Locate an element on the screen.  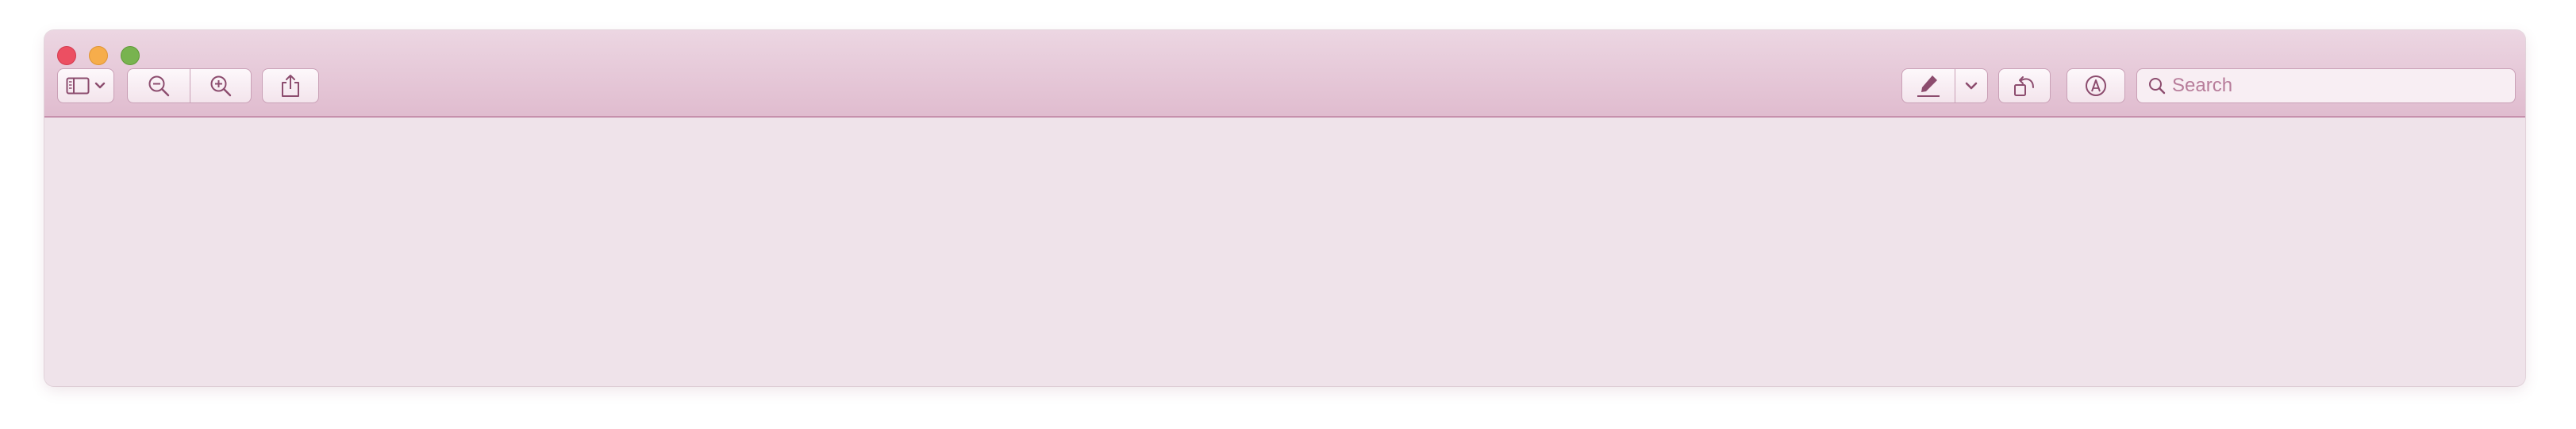
zoom-window-button is located at coordinates (130, 55).